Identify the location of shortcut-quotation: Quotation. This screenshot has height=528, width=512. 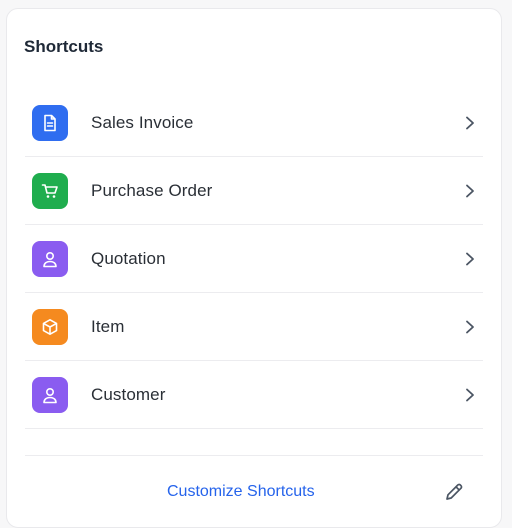
(254, 259).